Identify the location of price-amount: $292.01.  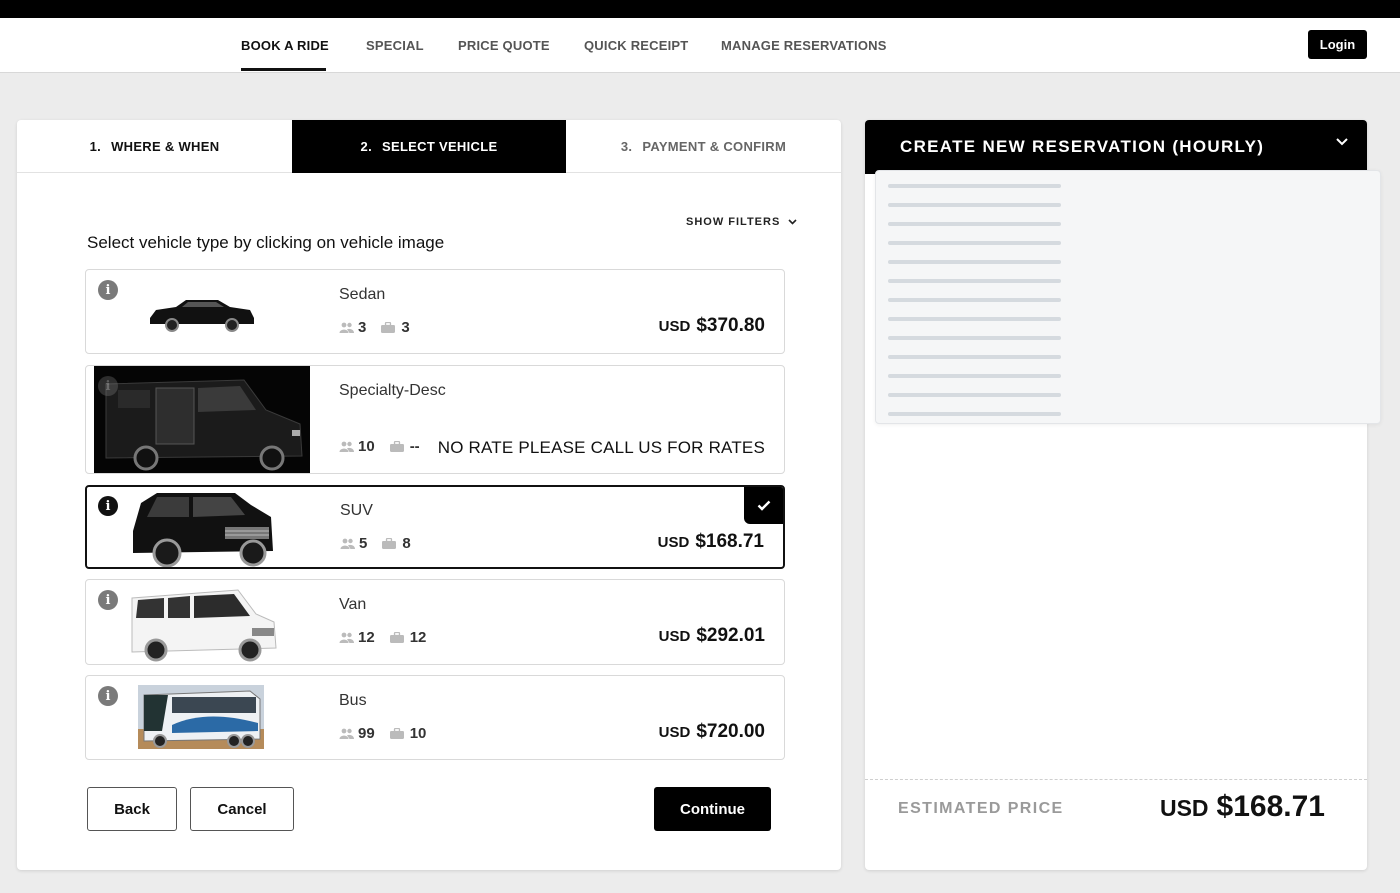
(730, 635).